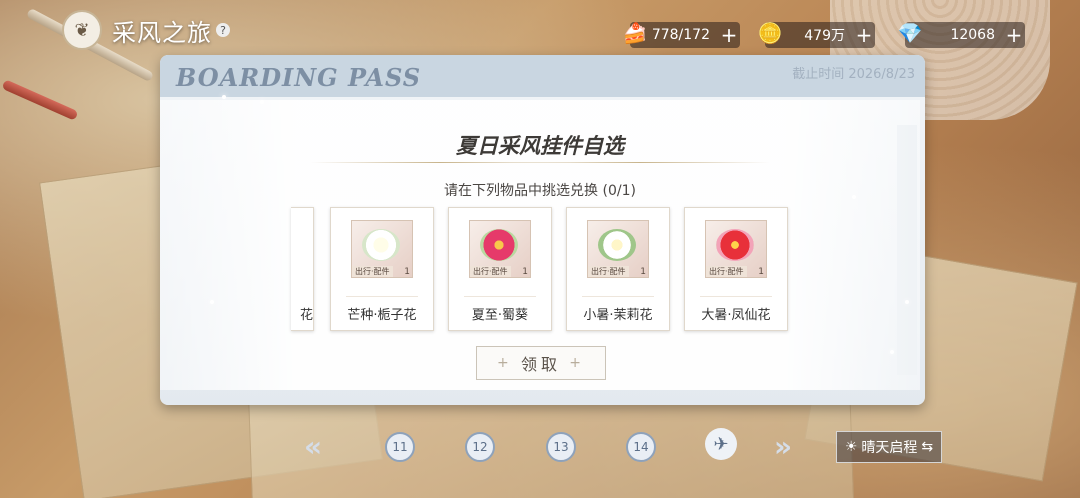  Describe the element at coordinates (783, 446) in the screenshot. I see `next-arrow-icon: »` at that location.